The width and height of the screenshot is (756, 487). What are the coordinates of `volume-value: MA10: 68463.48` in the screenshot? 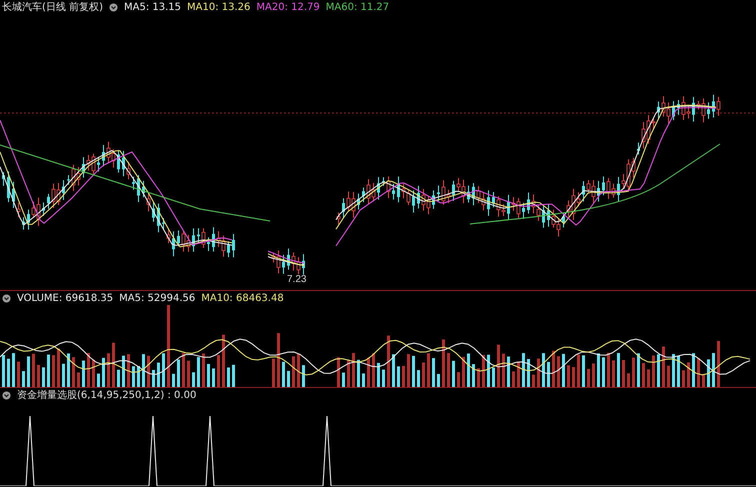 It's located at (242, 298).